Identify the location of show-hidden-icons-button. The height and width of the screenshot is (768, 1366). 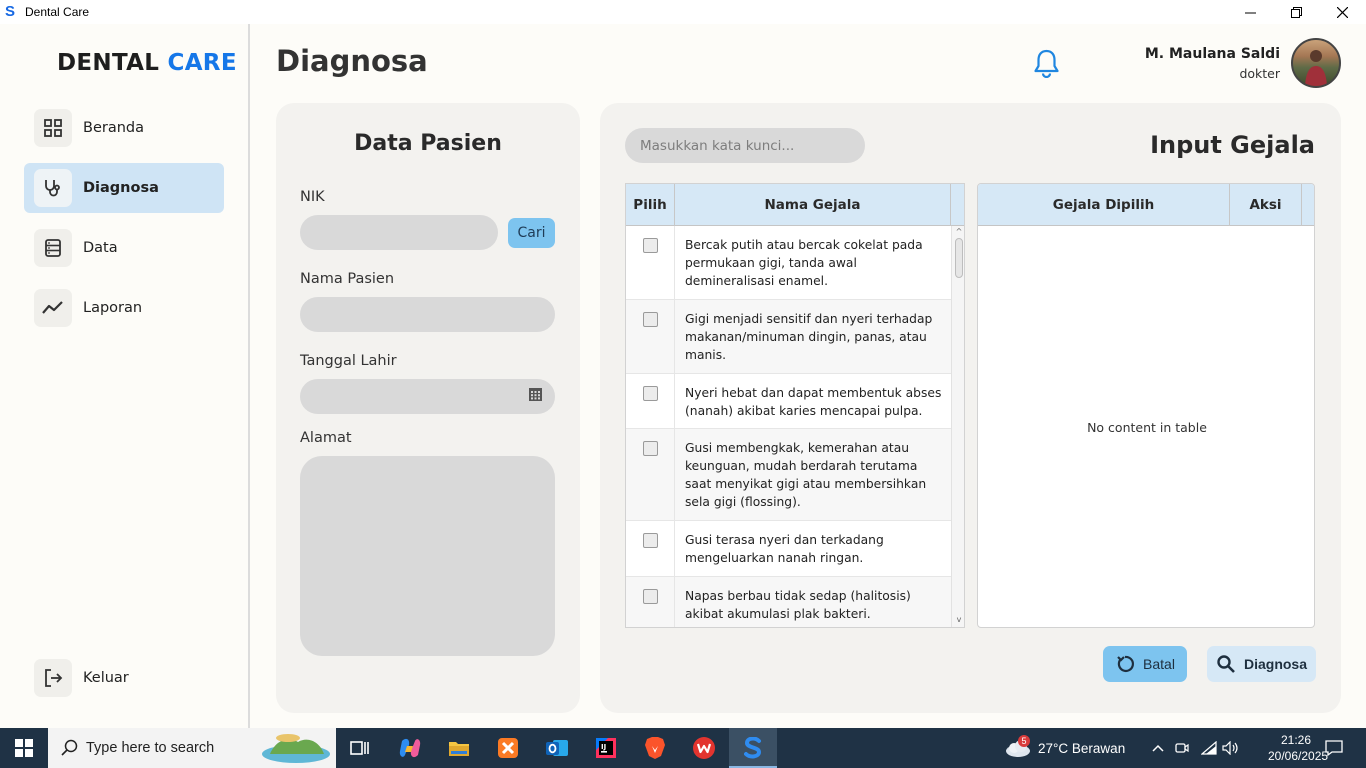
(1158, 748).